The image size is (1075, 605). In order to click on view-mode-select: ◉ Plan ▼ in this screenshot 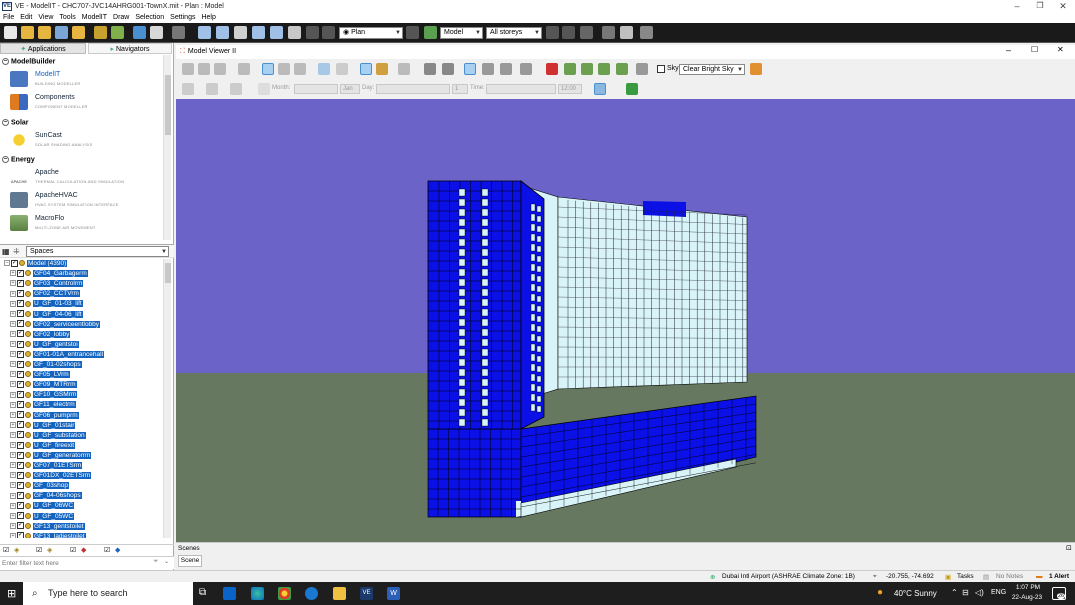, I will do `click(371, 33)`.